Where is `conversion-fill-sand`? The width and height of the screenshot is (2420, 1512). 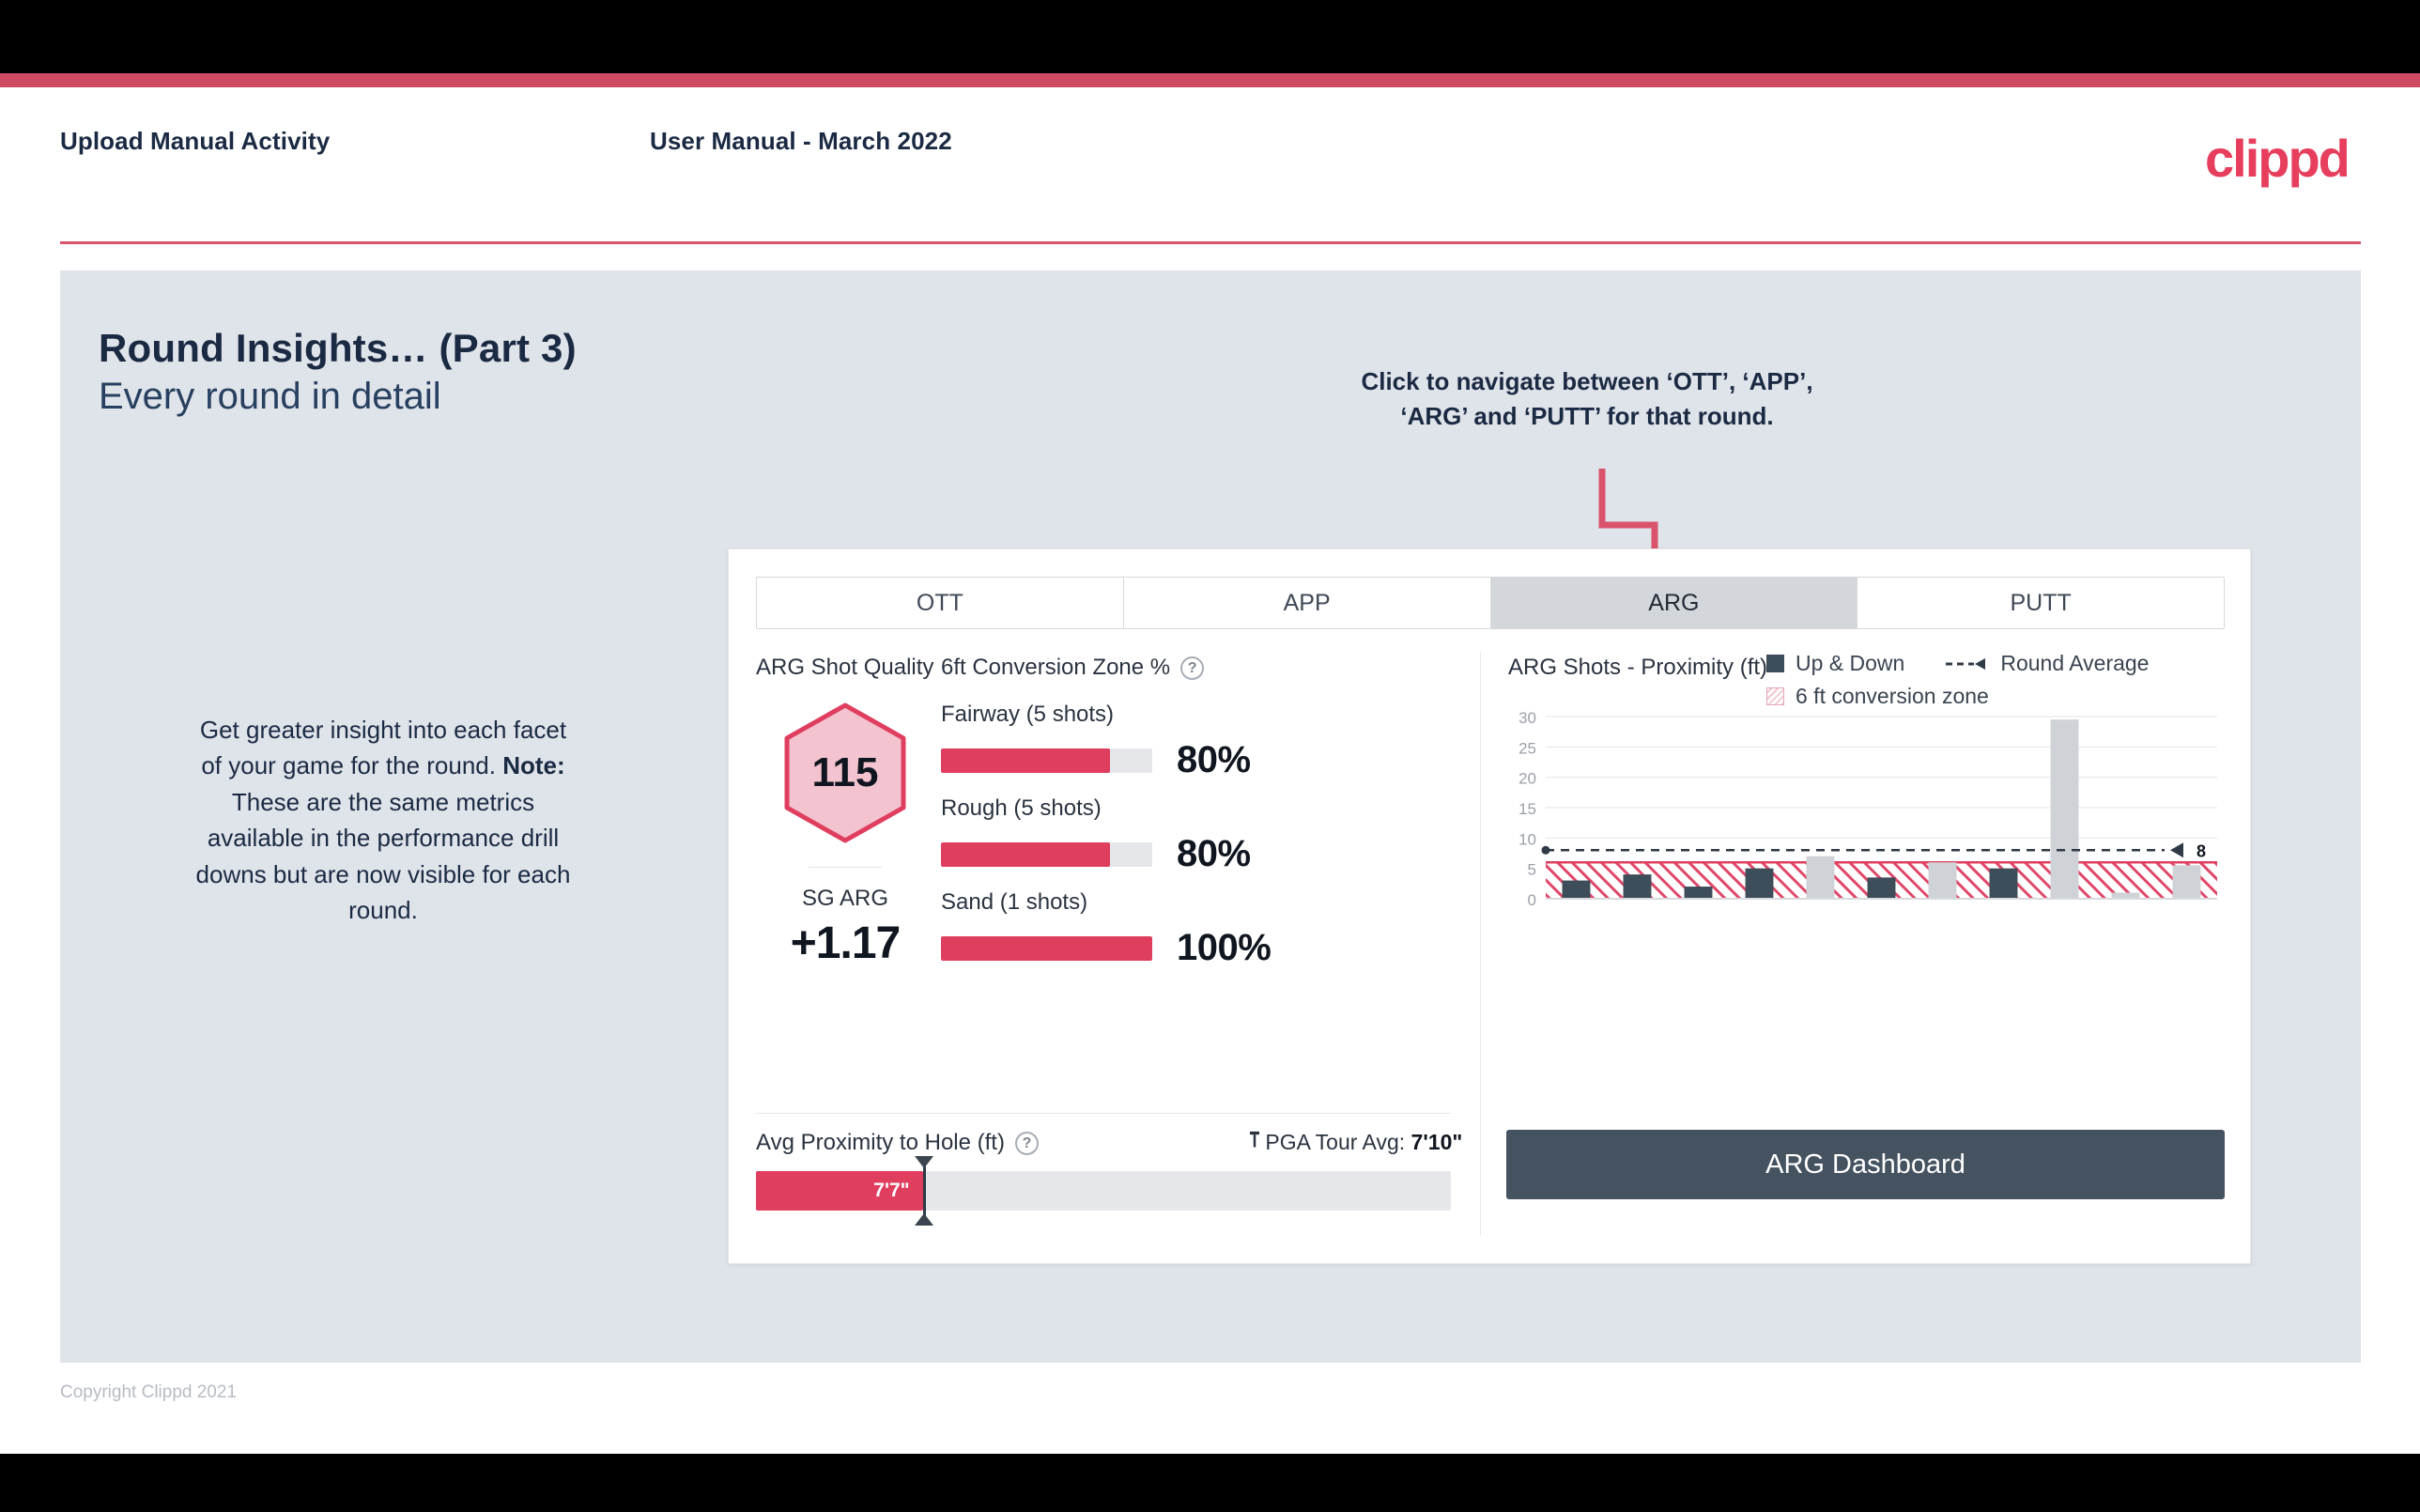
conversion-fill-sand is located at coordinates (1046, 948).